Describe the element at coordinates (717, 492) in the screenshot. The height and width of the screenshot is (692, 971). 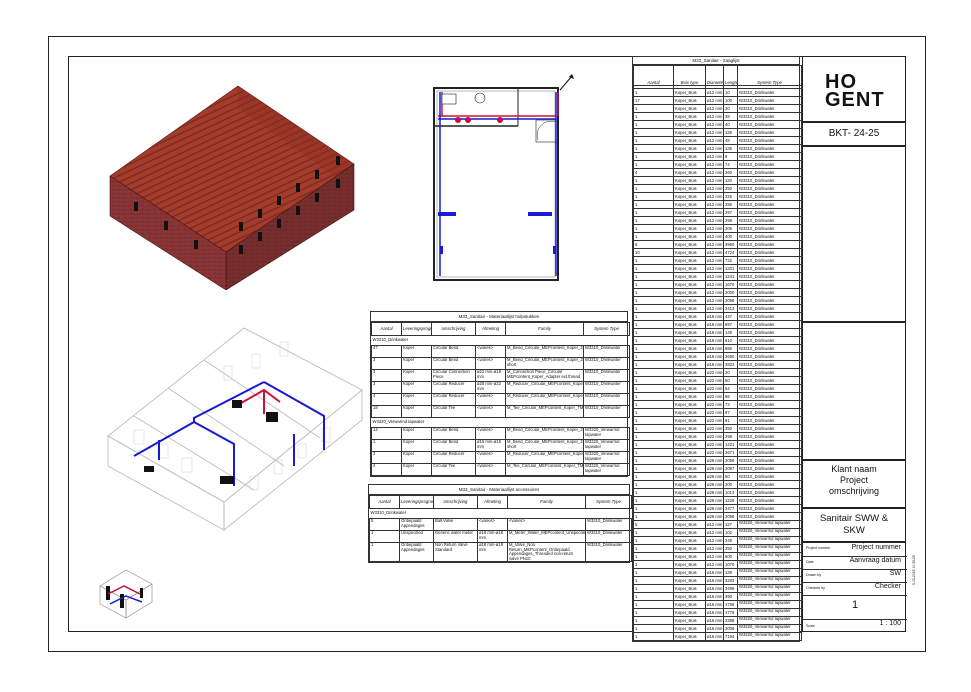
I see `saw-row: 1 Koper_Buis ø28 mm 1013 W3310_Drinkwater` at that location.